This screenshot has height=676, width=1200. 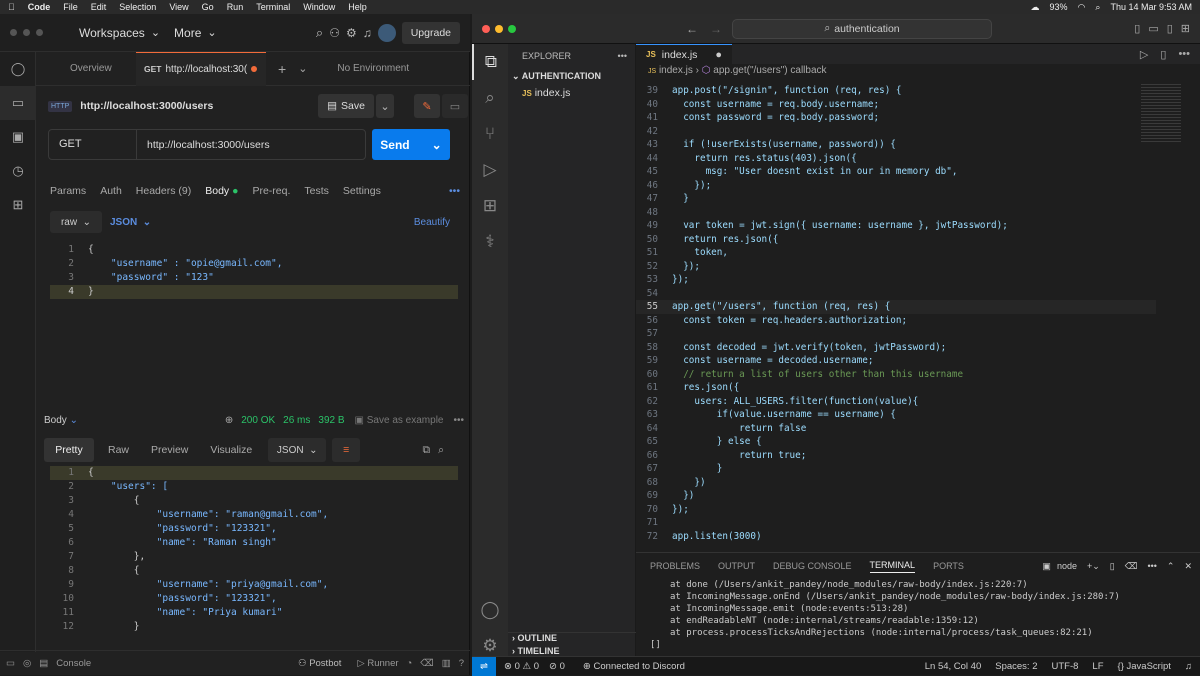 What do you see at coordinates (411, 144) in the screenshot?
I see `send-button: Send ⌄` at bounding box center [411, 144].